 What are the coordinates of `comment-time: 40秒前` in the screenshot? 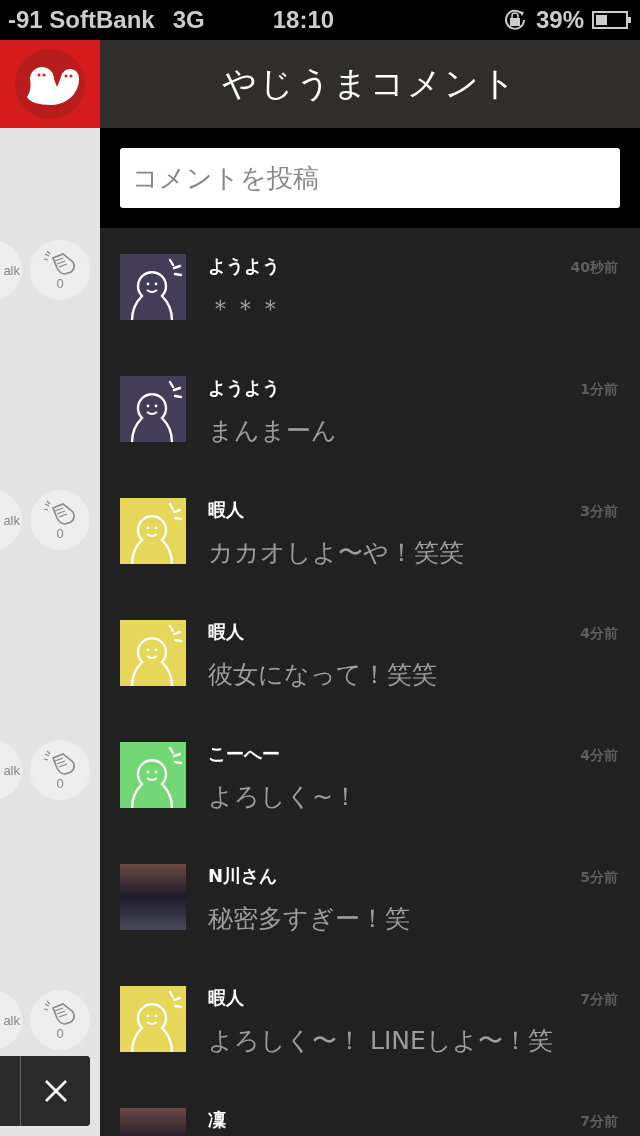 It's located at (594, 268).